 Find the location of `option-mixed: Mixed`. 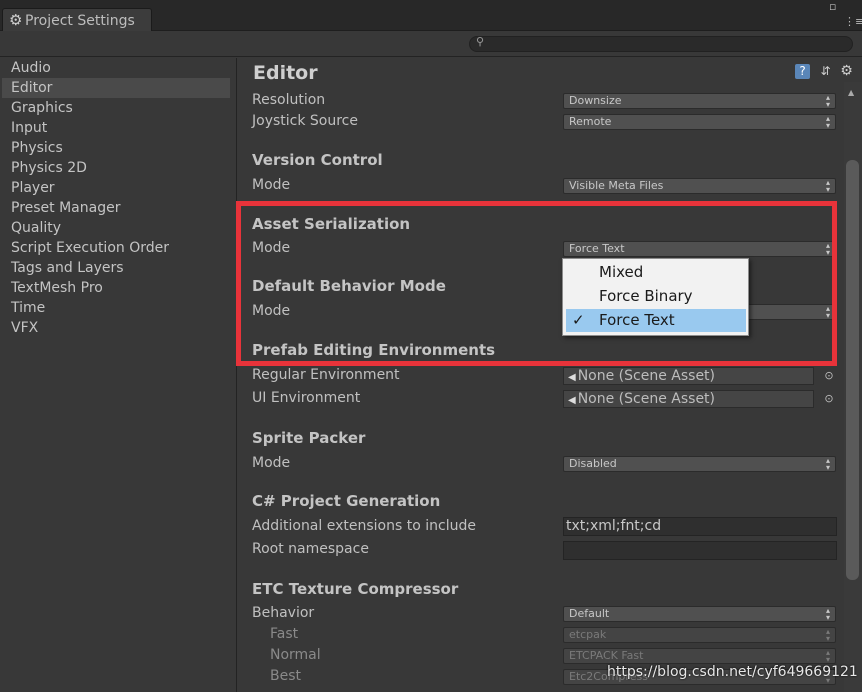

option-mixed: Mixed is located at coordinates (656, 272).